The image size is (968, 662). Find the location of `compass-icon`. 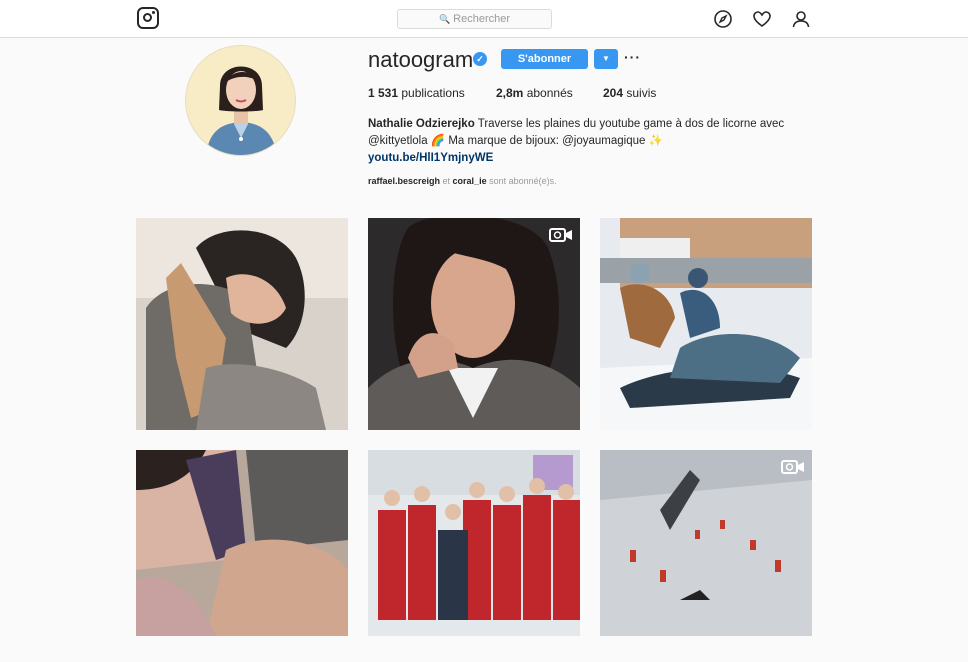

compass-icon is located at coordinates (723, 19).